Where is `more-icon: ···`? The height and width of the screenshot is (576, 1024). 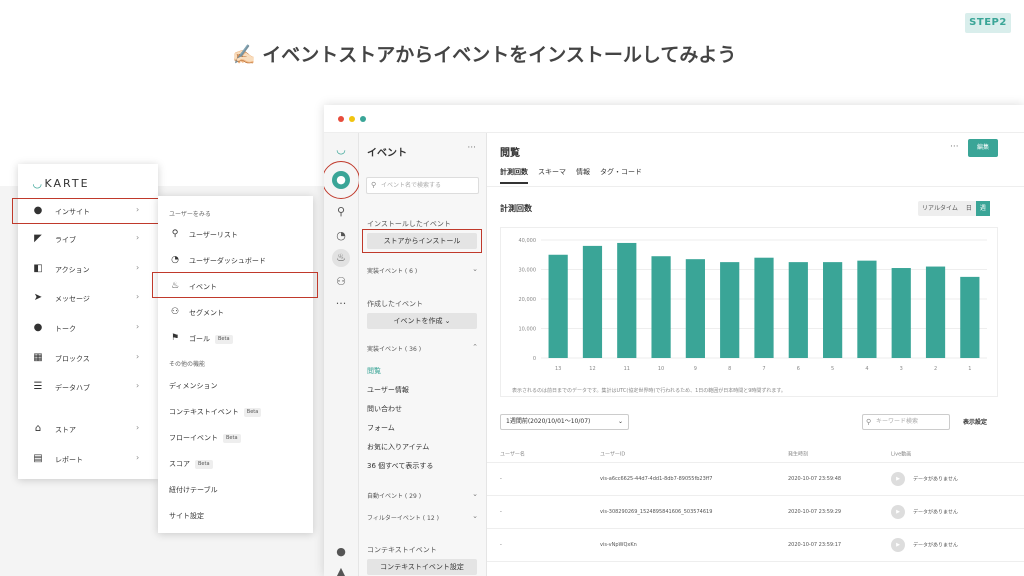
more-icon: ··· is located at coordinates (341, 304).